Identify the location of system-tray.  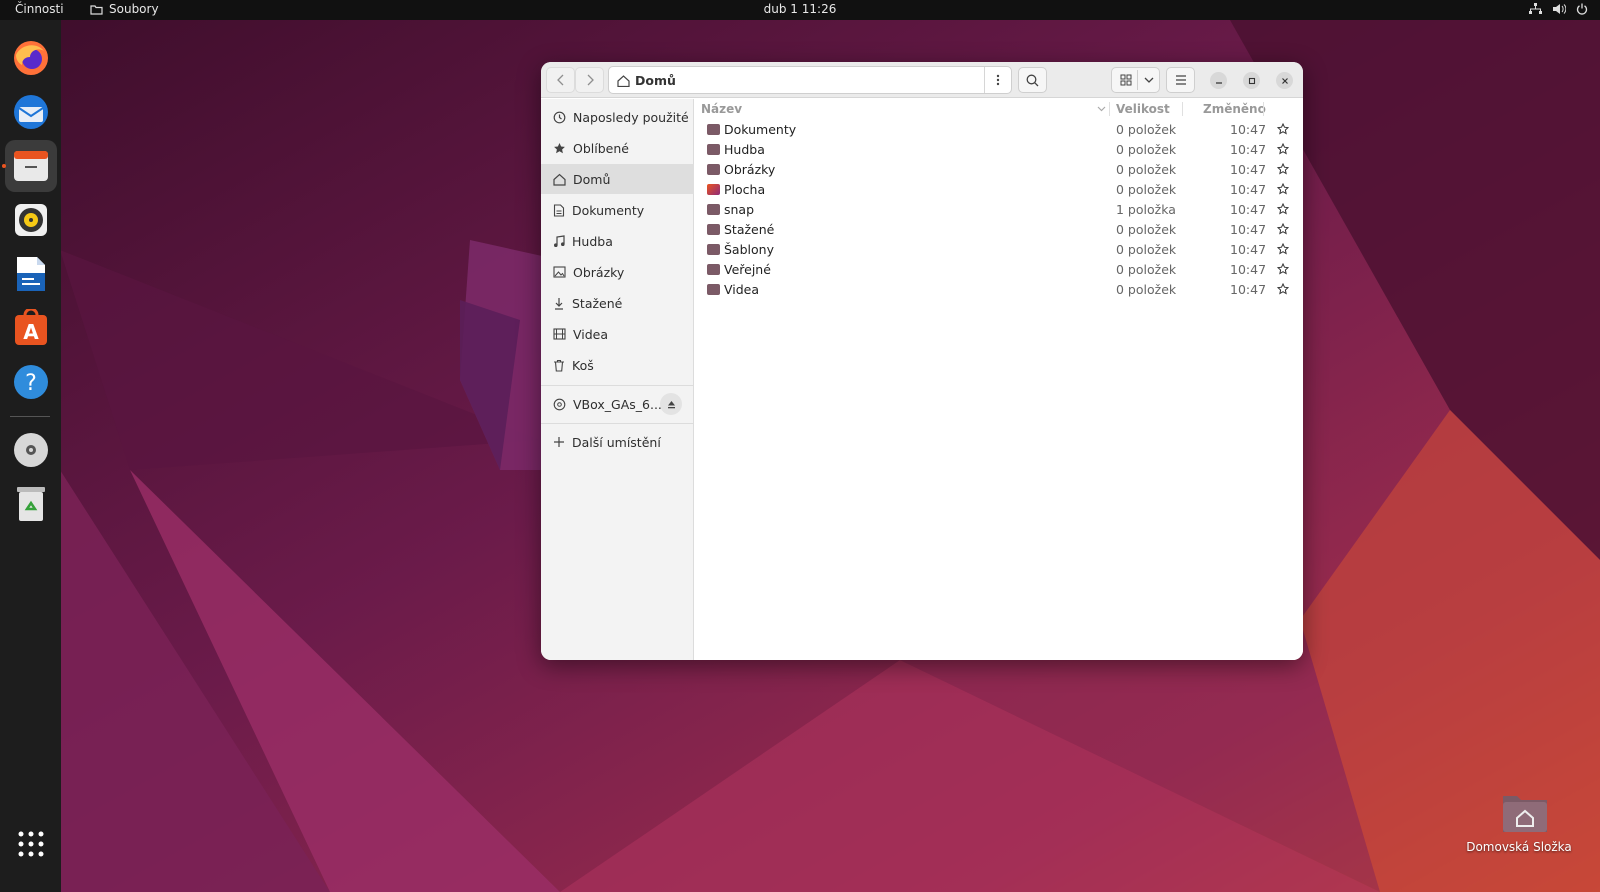
(1558, 9).